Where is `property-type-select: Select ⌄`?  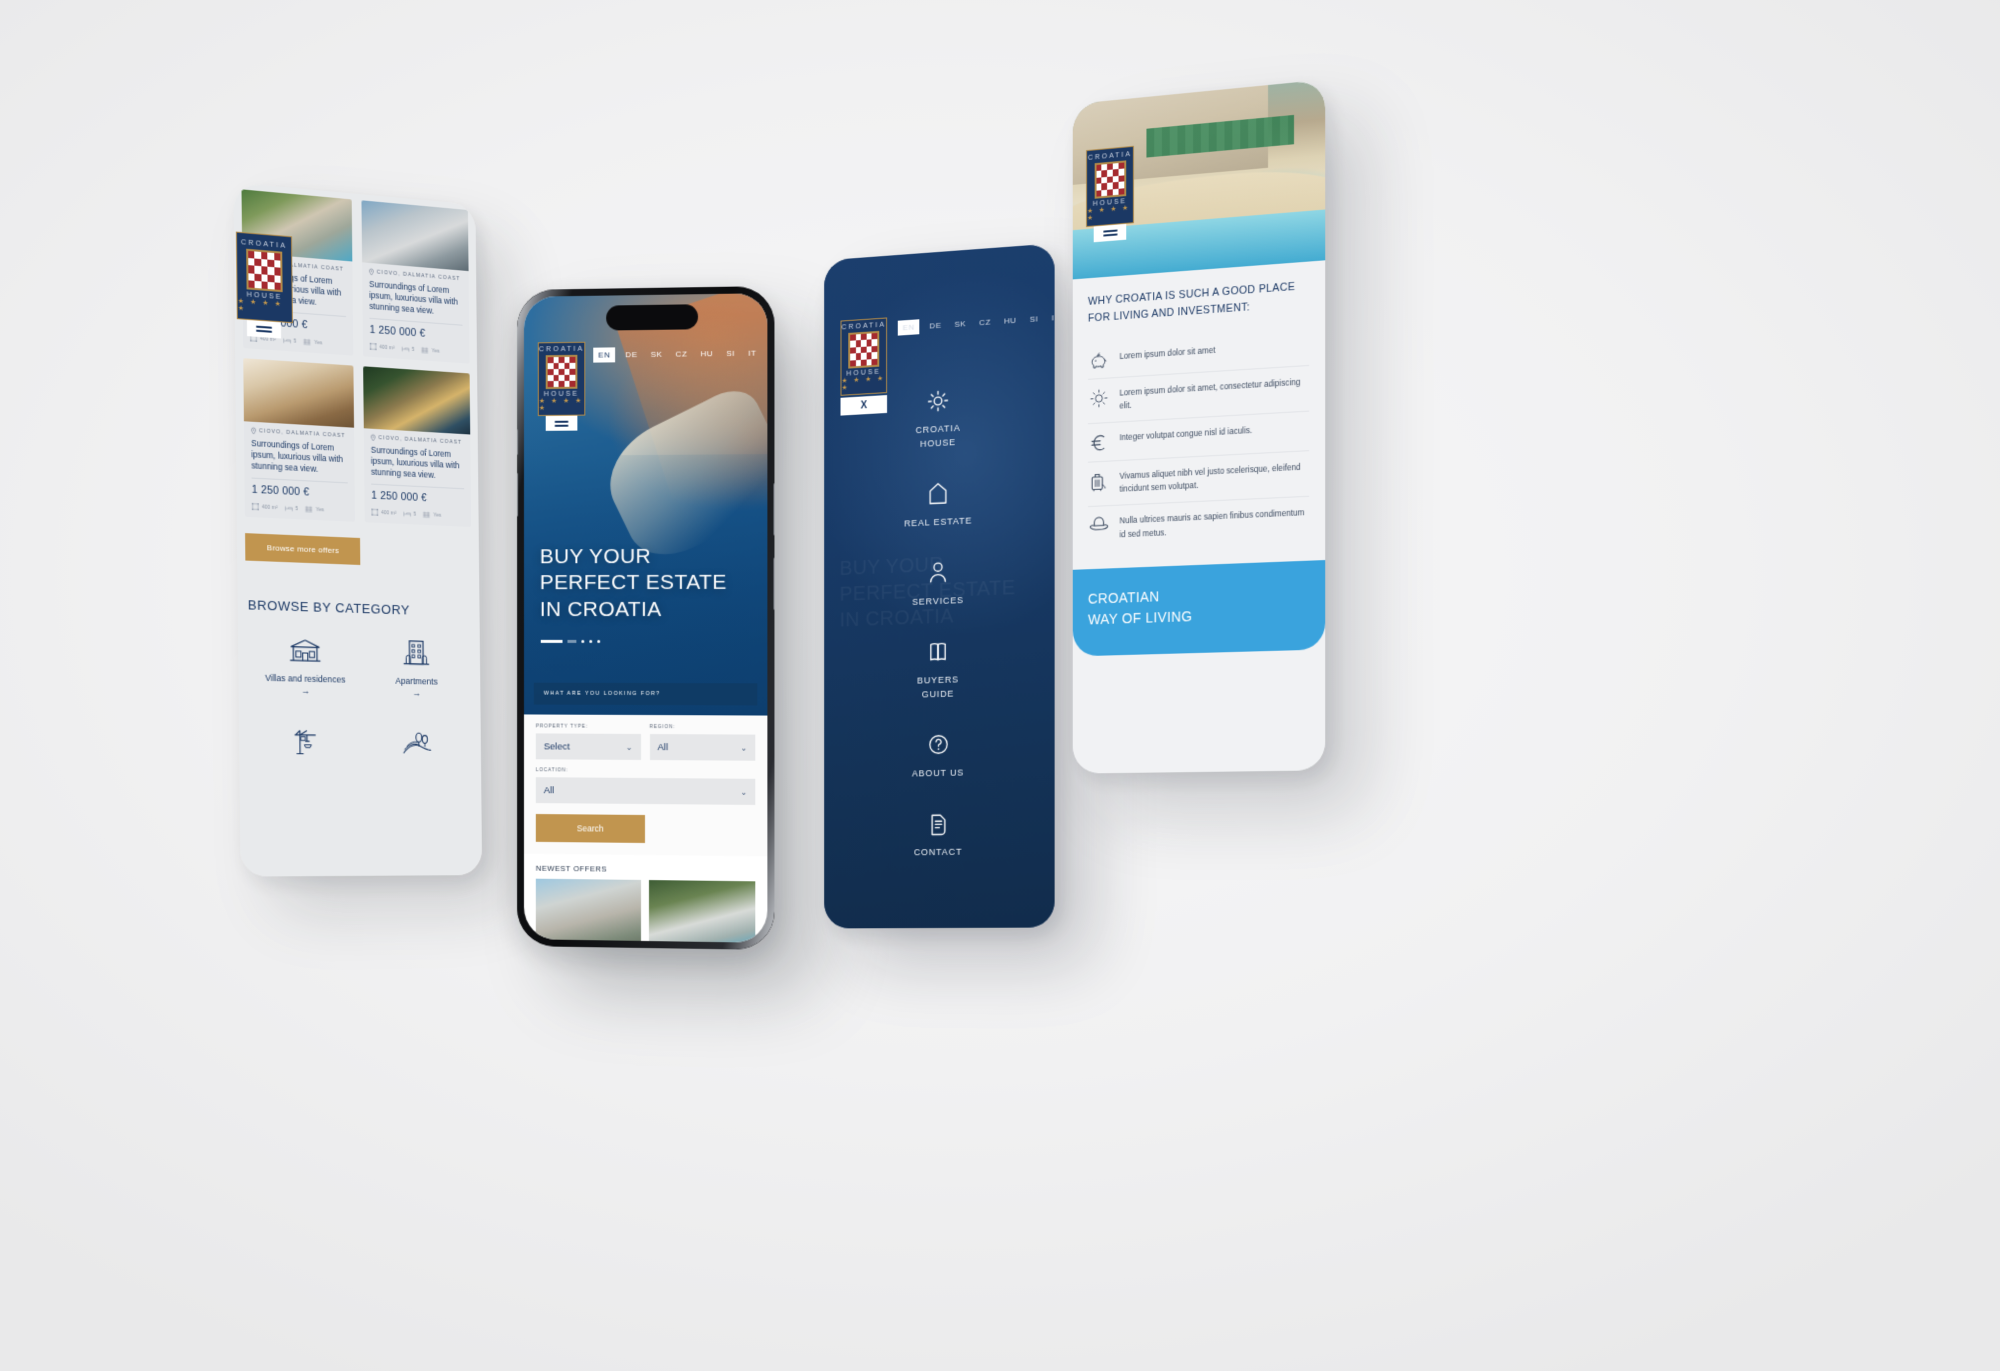 property-type-select: Select ⌄ is located at coordinates (588, 746).